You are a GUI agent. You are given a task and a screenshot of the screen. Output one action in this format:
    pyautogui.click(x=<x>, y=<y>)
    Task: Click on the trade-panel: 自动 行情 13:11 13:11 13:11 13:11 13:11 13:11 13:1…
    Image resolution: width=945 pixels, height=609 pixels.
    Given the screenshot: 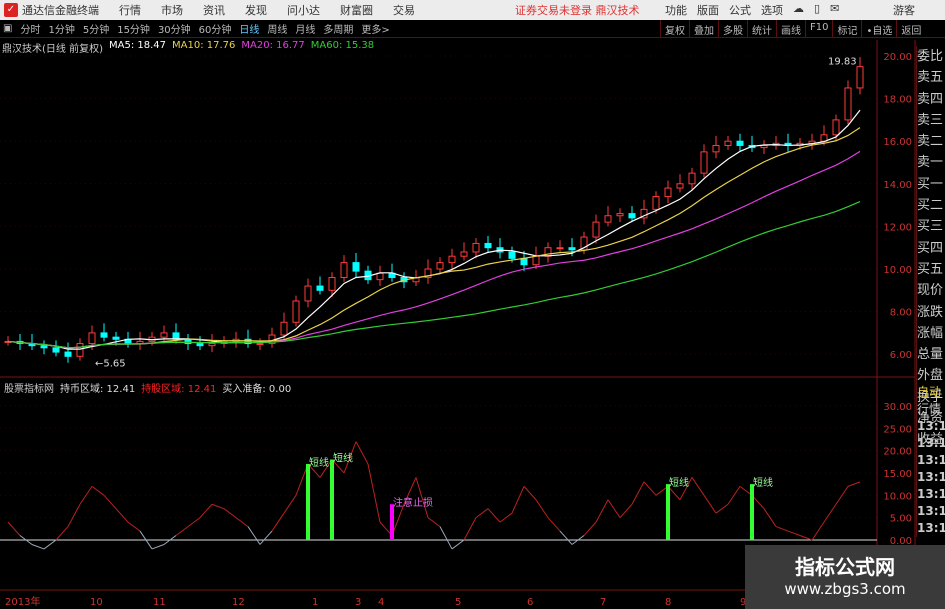 What is the action you would take?
    pyautogui.click(x=930, y=460)
    